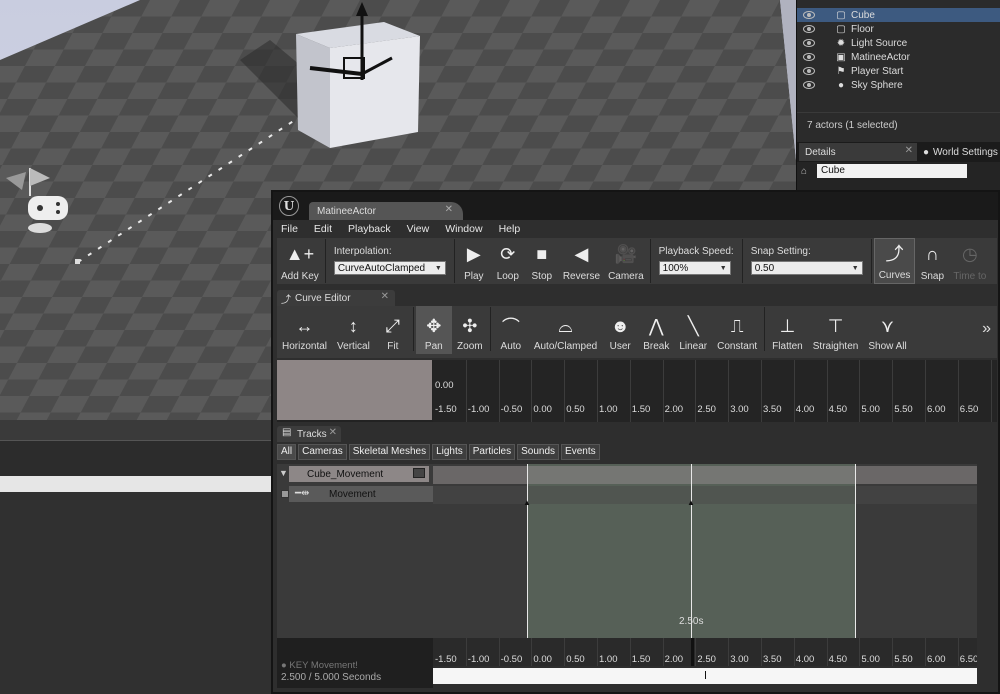 This screenshot has width=1000, height=694. Describe the element at coordinates (887, 330) in the screenshot. I see `show-all-button: ⋎ Show All` at that location.